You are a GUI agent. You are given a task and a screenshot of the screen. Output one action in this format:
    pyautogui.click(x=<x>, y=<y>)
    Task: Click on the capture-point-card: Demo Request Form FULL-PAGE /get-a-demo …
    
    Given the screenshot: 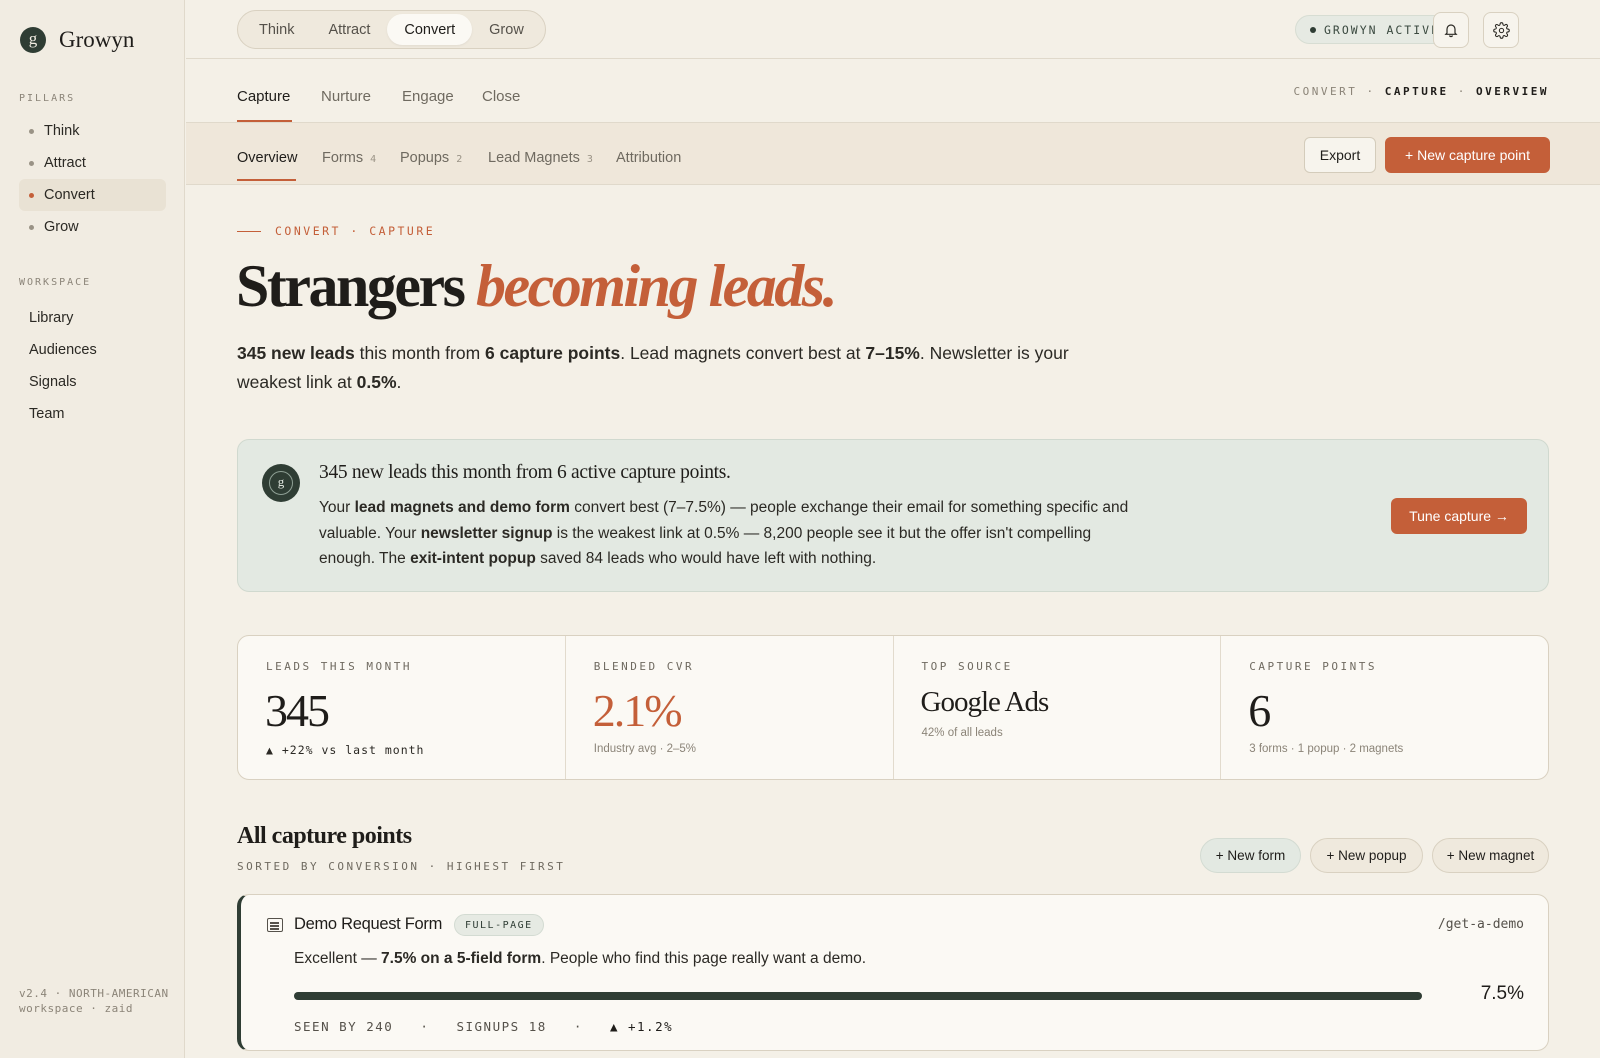 What is the action you would take?
    pyautogui.click(x=893, y=972)
    